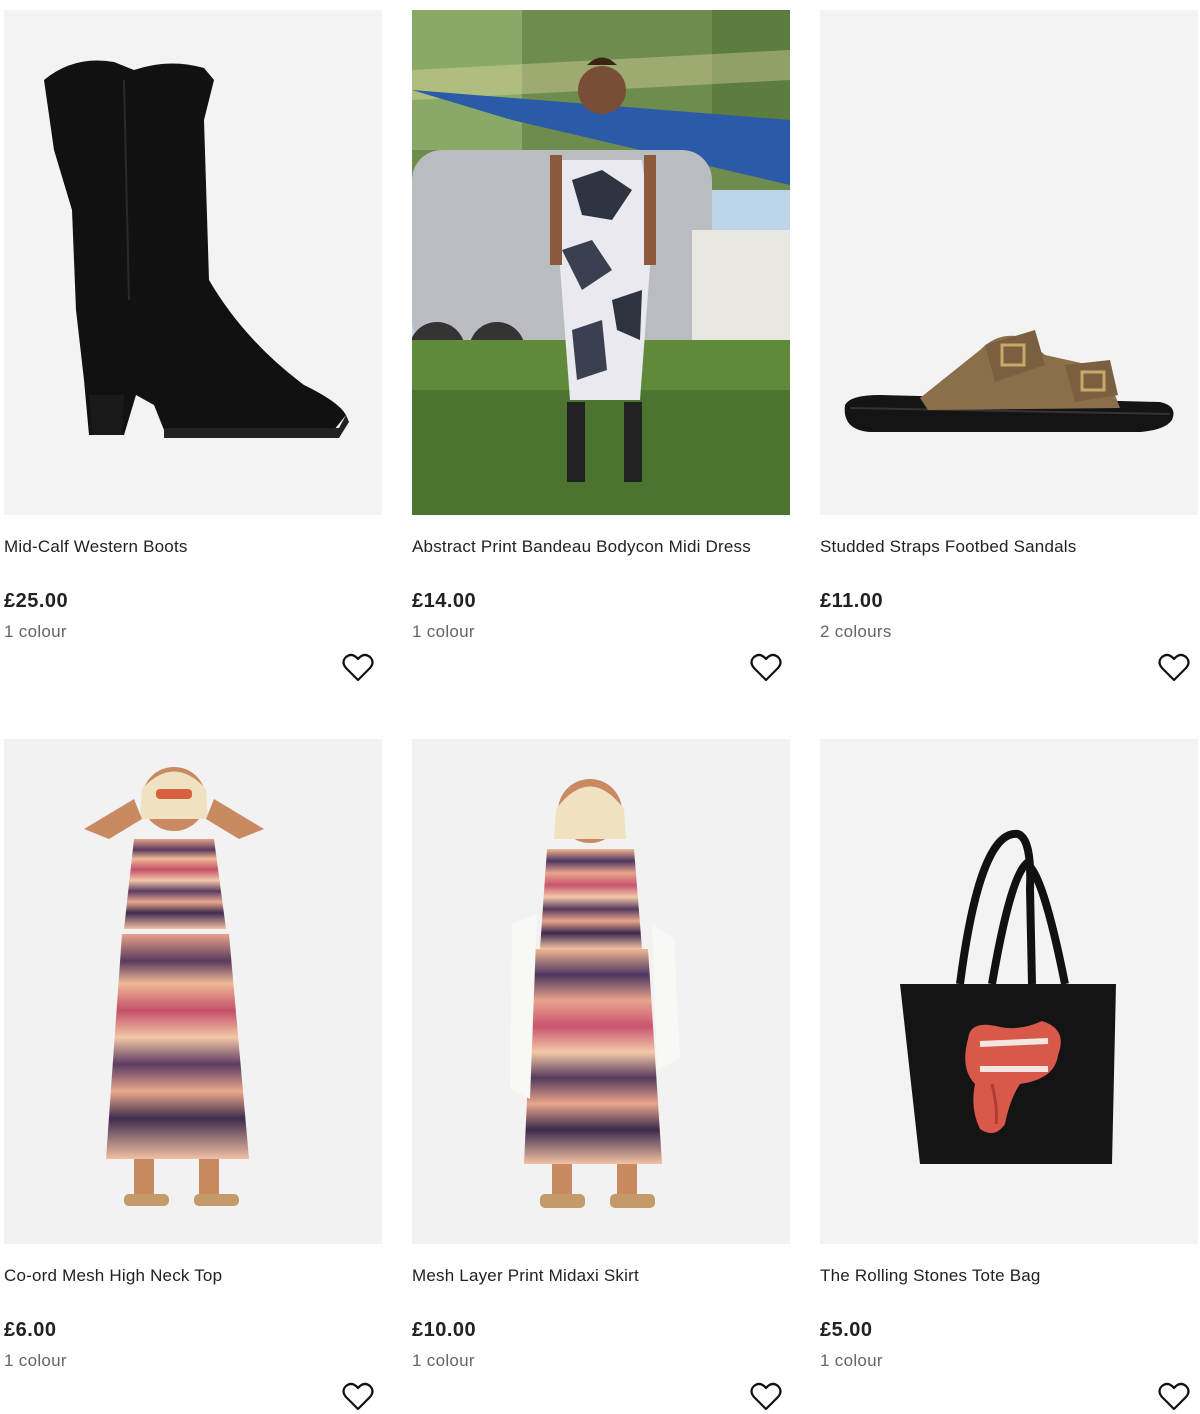 The image size is (1200, 1414). I want to click on product-title: Mesh Layer Print Midaxi Skirt, so click(525, 1276).